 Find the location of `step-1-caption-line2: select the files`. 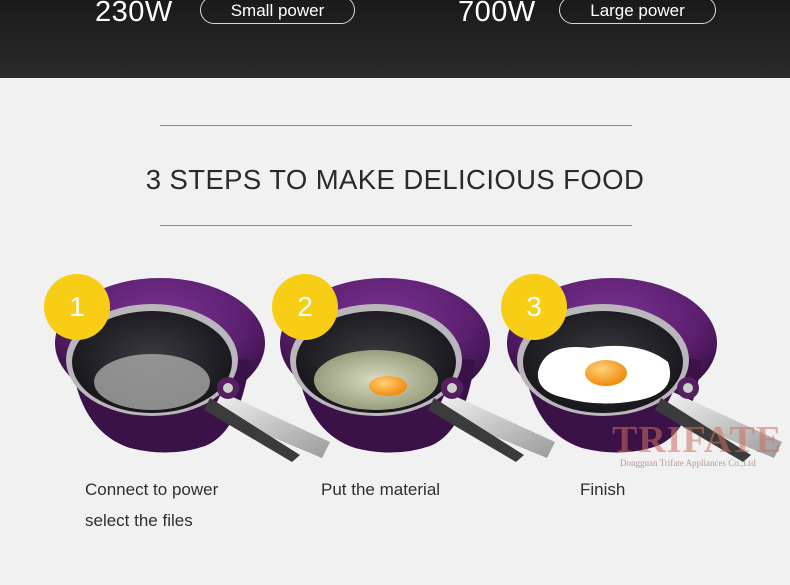

step-1-caption-line2: select the files is located at coordinates (139, 520).